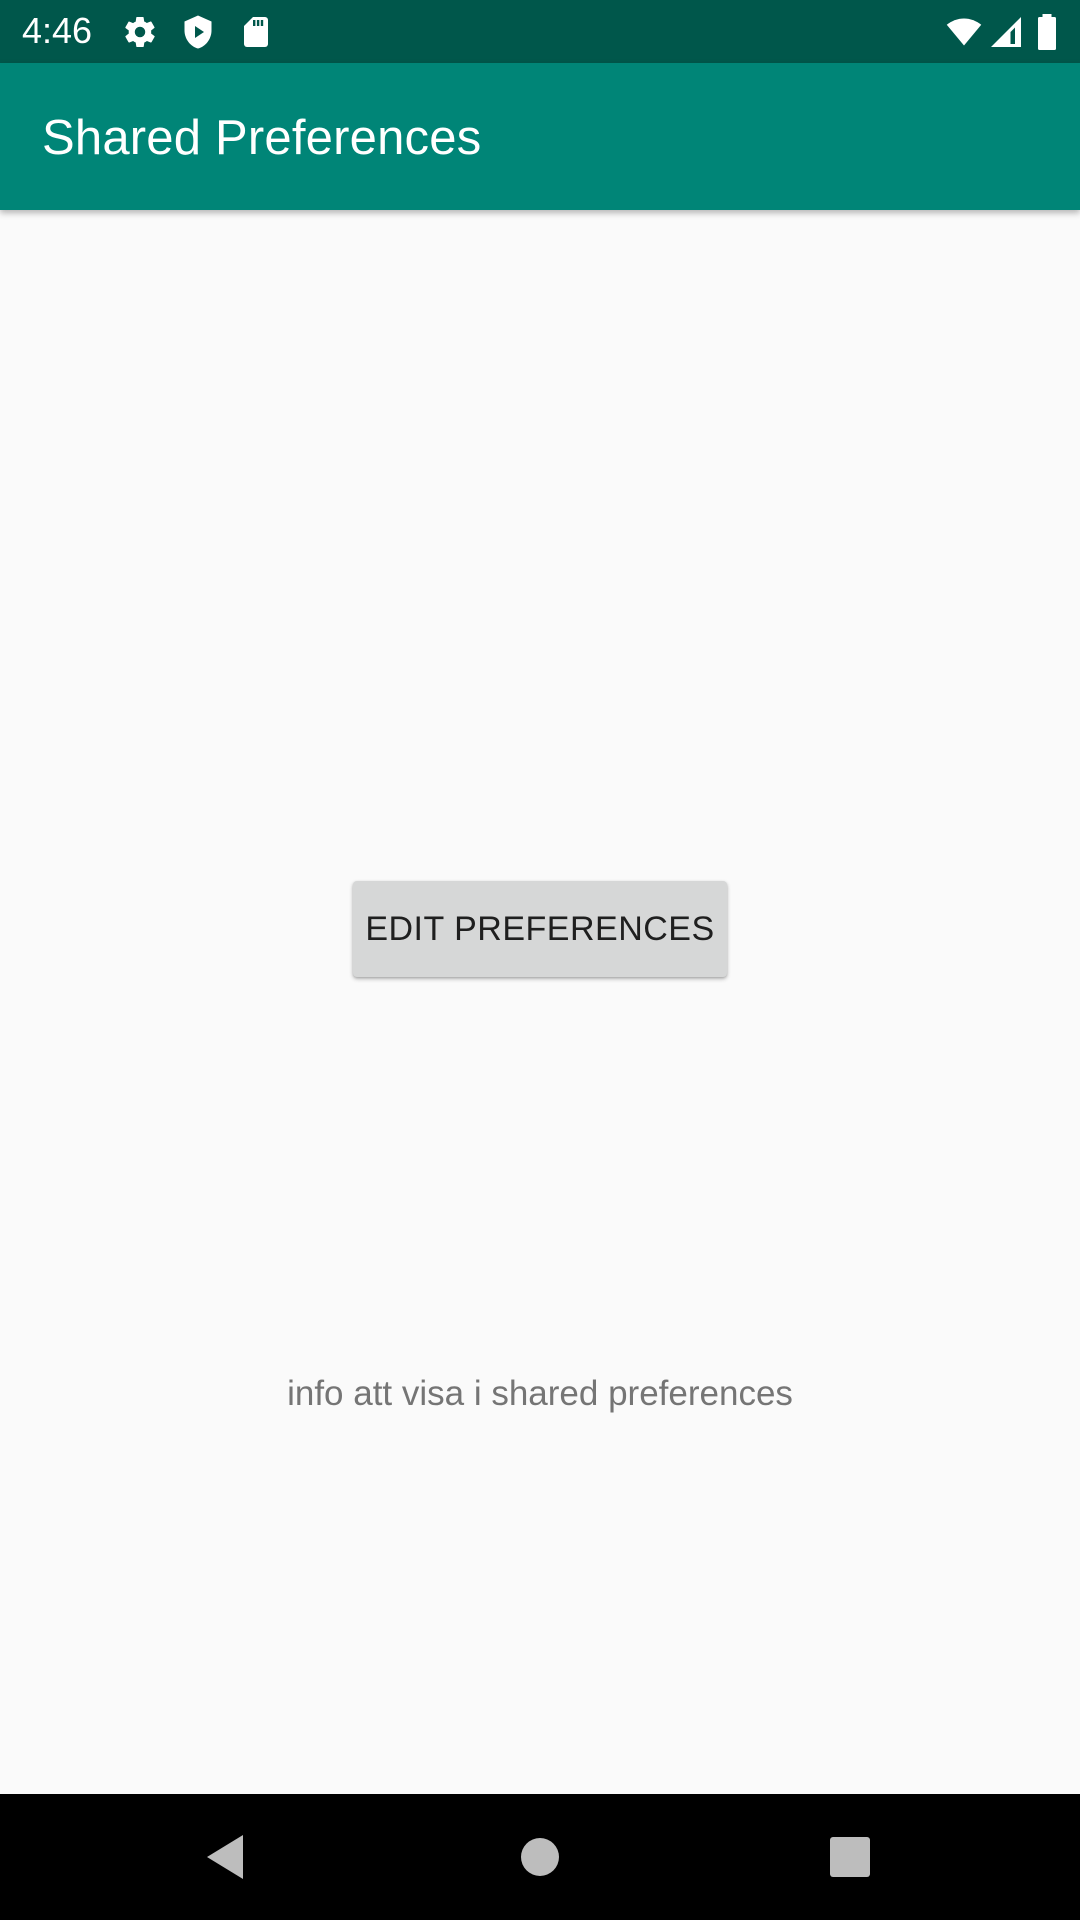 Image resolution: width=1080 pixels, height=1920 pixels. What do you see at coordinates (262, 138) in the screenshot?
I see `app-title: Shared Preferences` at bounding box center [262, 138].